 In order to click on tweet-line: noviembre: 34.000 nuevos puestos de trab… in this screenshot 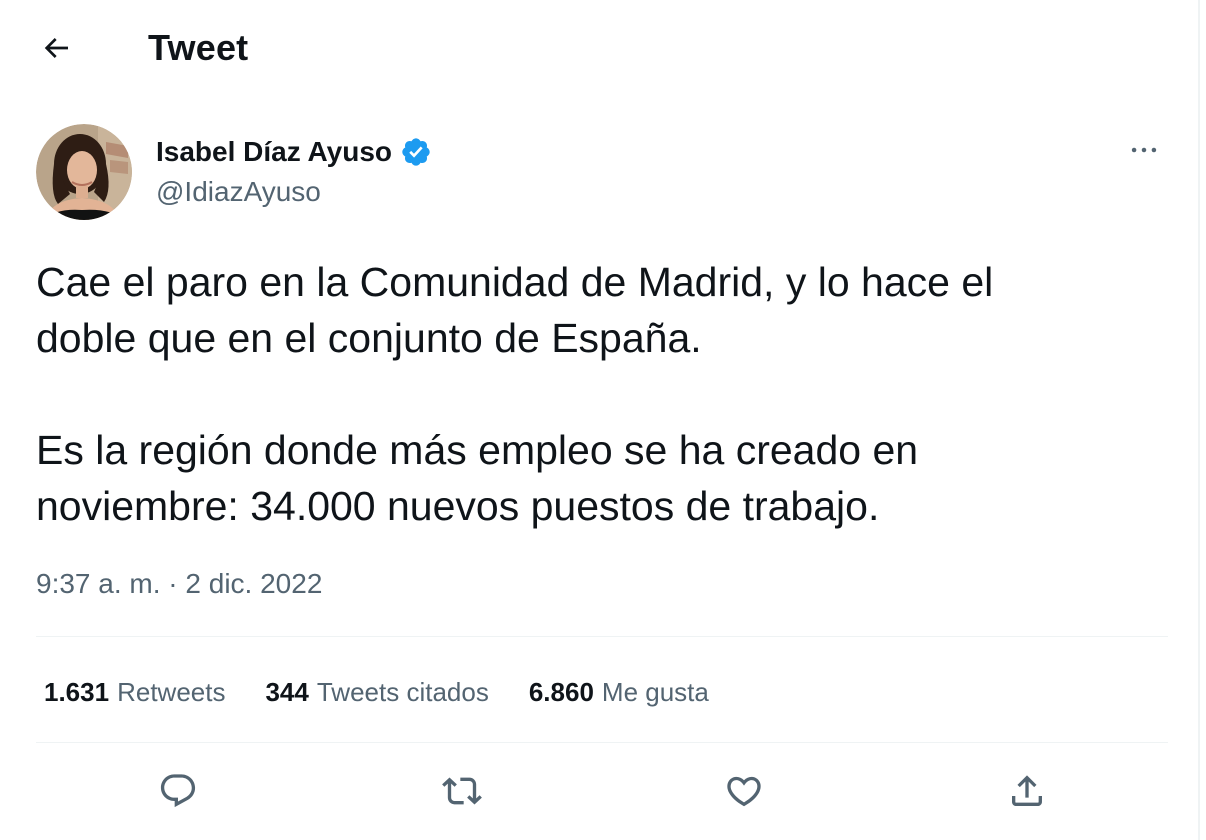, I will do `click(458, 506)`.